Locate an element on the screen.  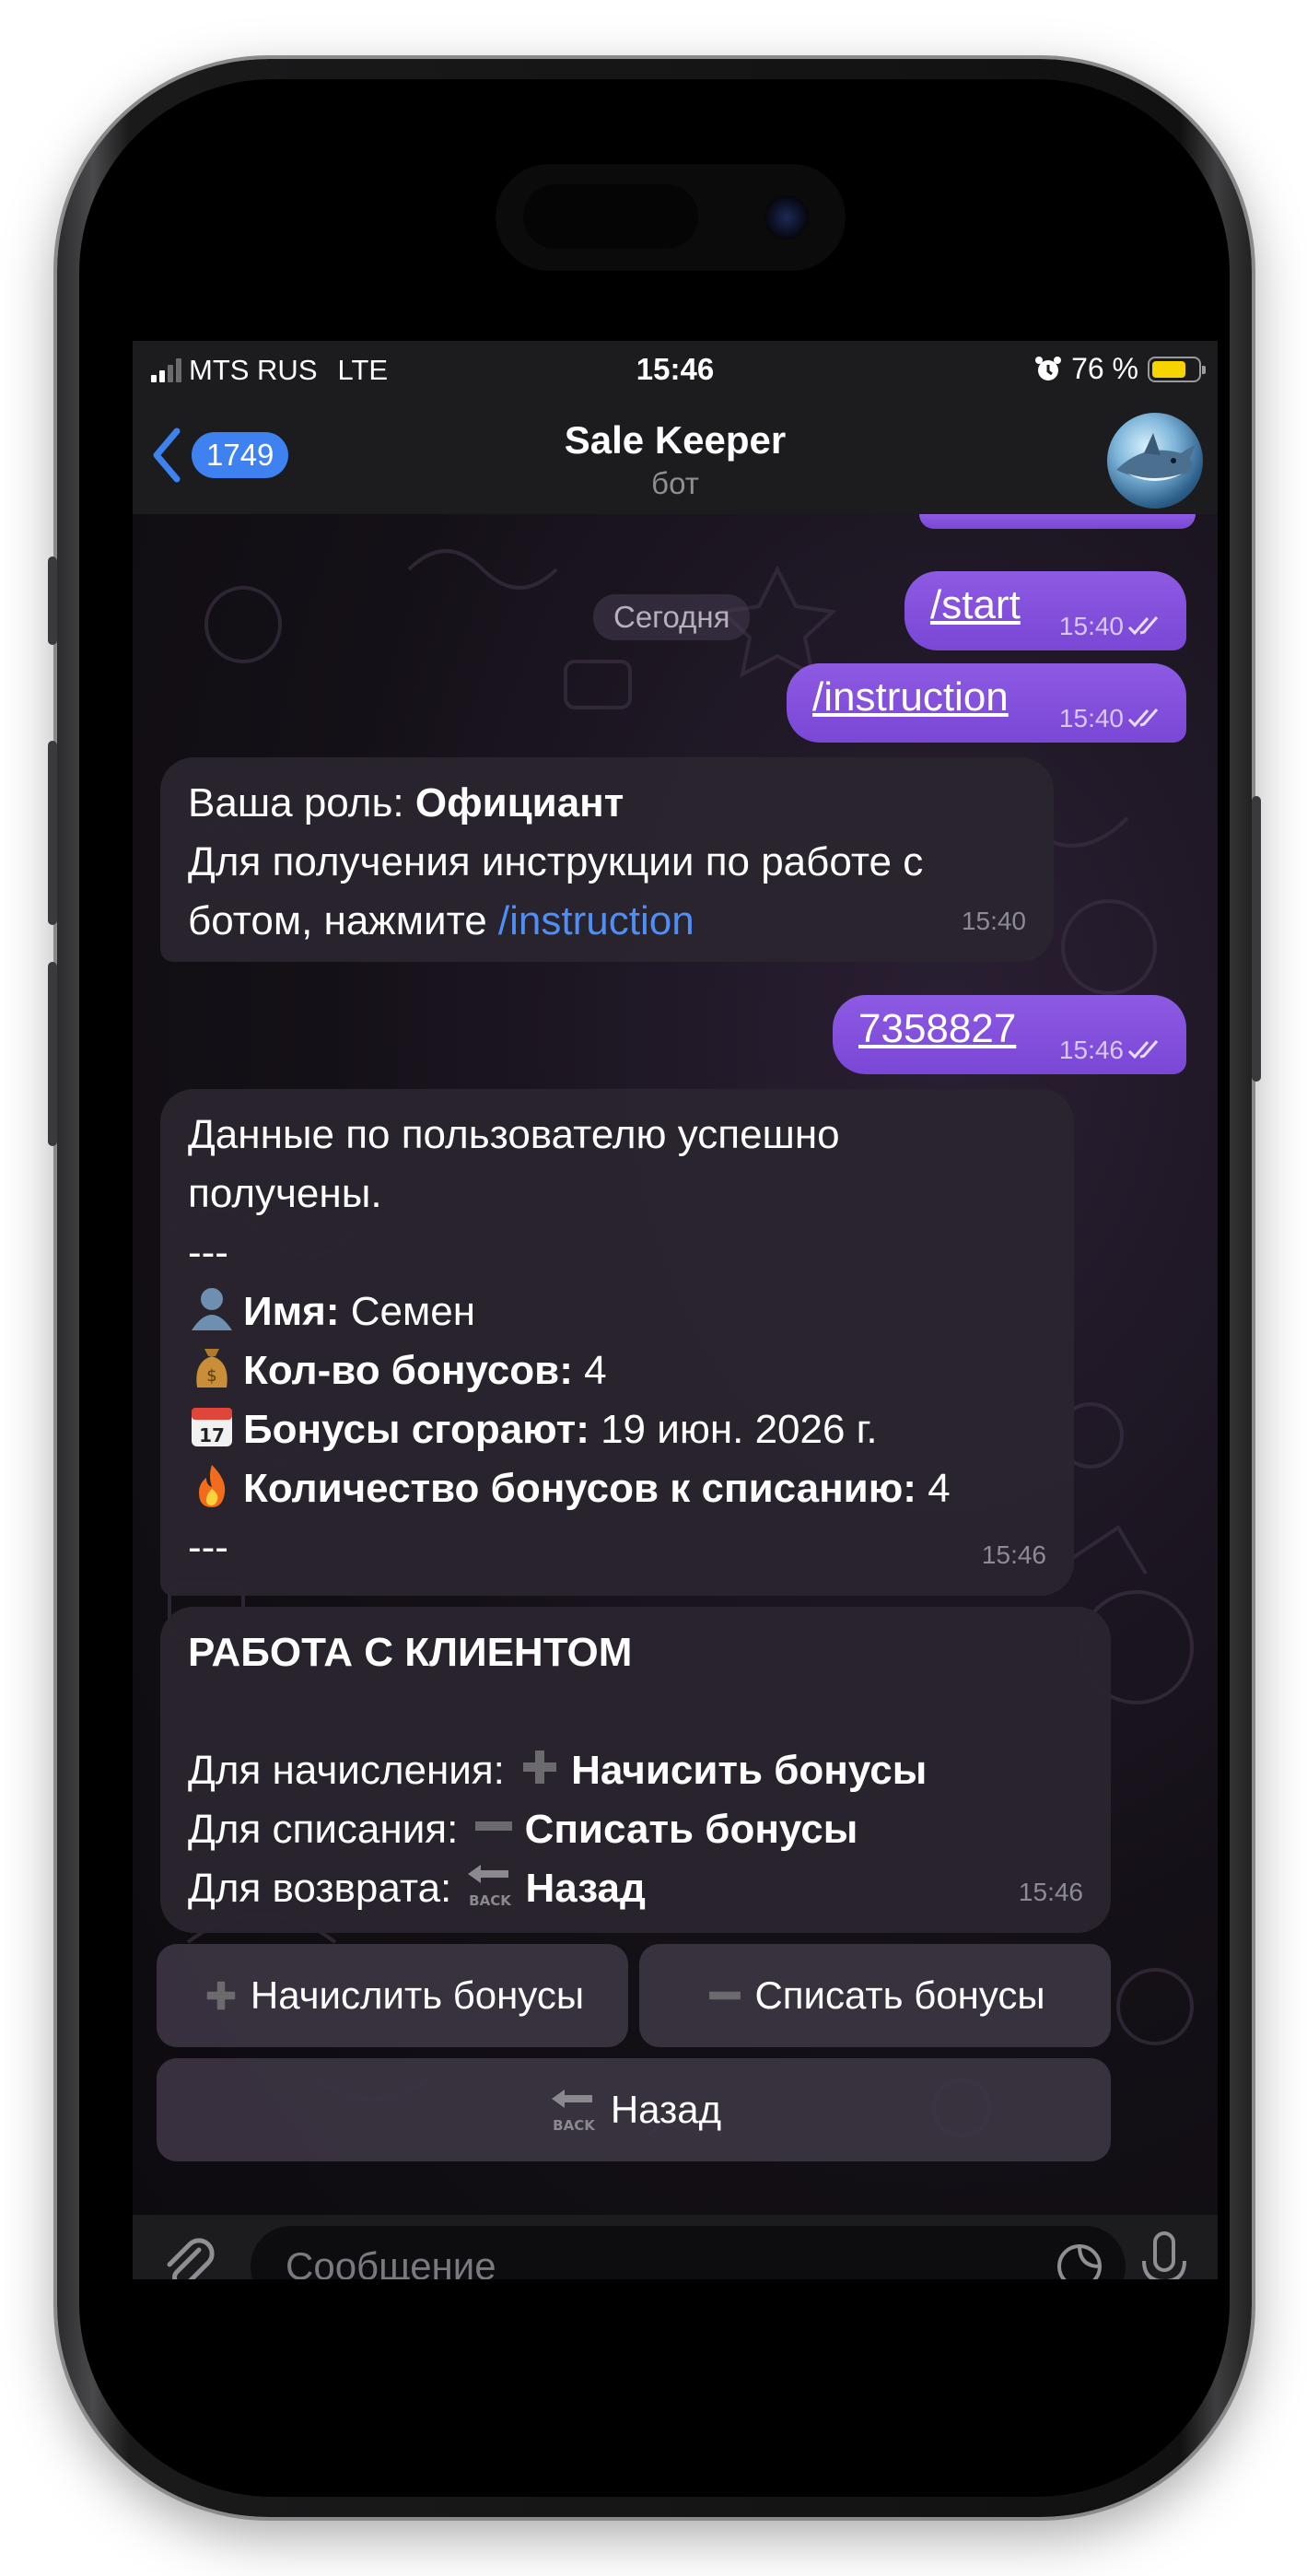
bot-avatar is located at coordinates (1155, 461).